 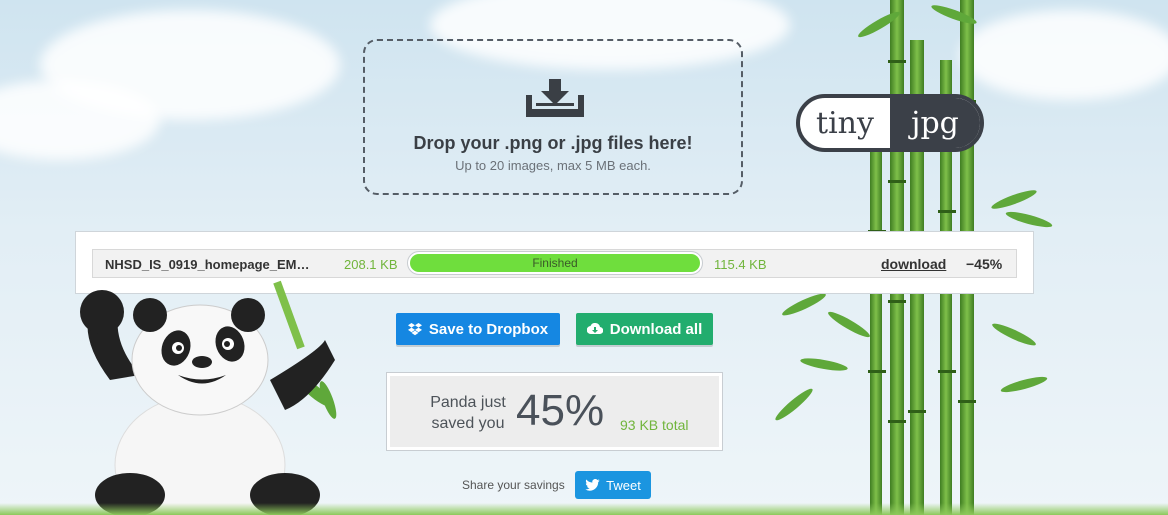 What do you see at coordinates (935, 123) in the screenshot?
I see `logo-jpg: jpg` at bounding box center [935, 123].